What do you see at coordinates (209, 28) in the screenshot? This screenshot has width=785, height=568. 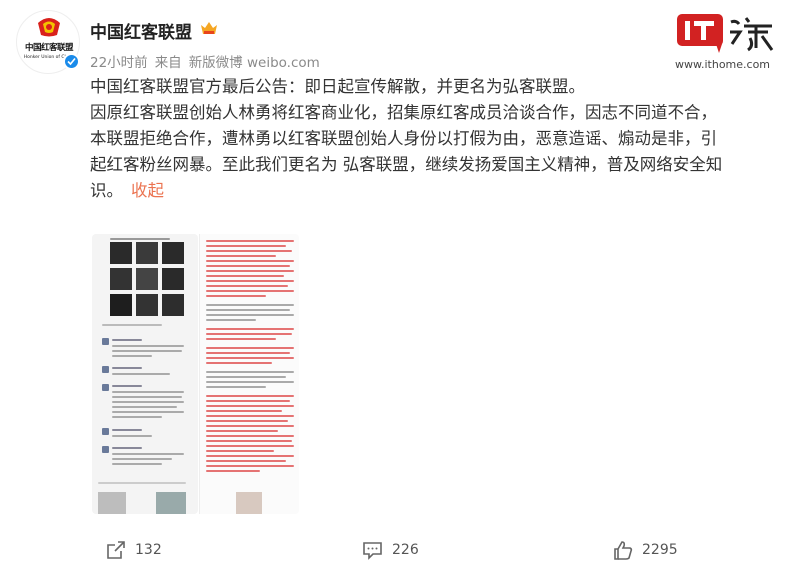 I see `vip-crown-icon` at bounding box center [209, 28].